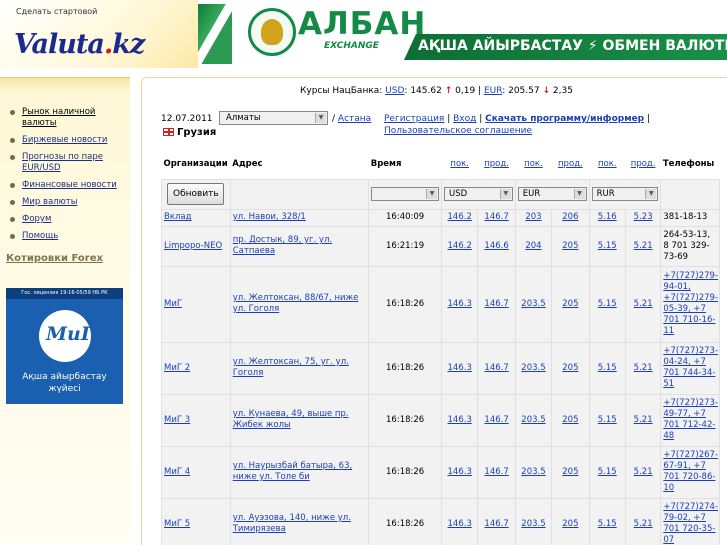 This screenshot has width=727, height=545. I want to click on col-usd-sell: прод., so click(496, 164).